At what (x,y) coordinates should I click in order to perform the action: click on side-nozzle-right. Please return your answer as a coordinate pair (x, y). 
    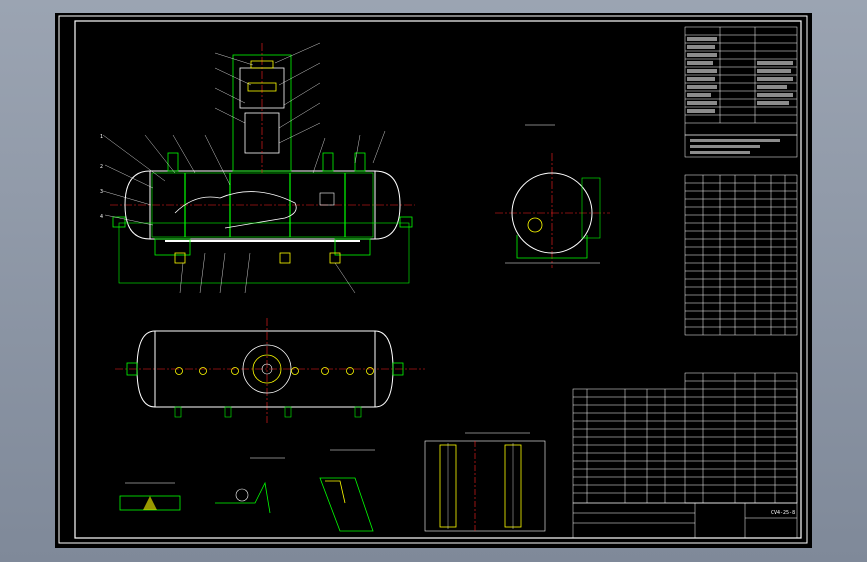
    Looking at the image, I should click on (406, 222).